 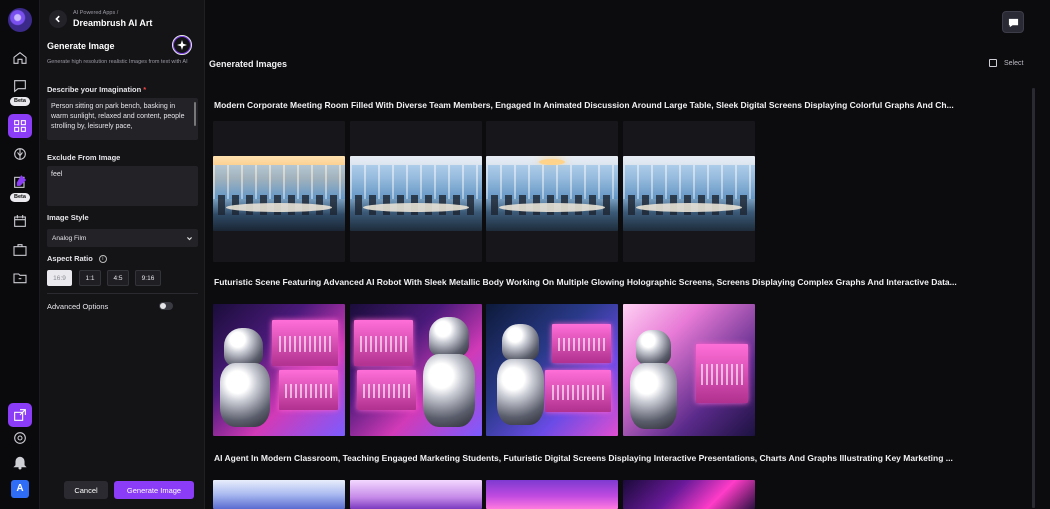 What do you see at coordinates (70, 258) in the screenshot?
I see `aspect-ratio-label-text: Aspect Ratio` at bounding box center [70, 258].